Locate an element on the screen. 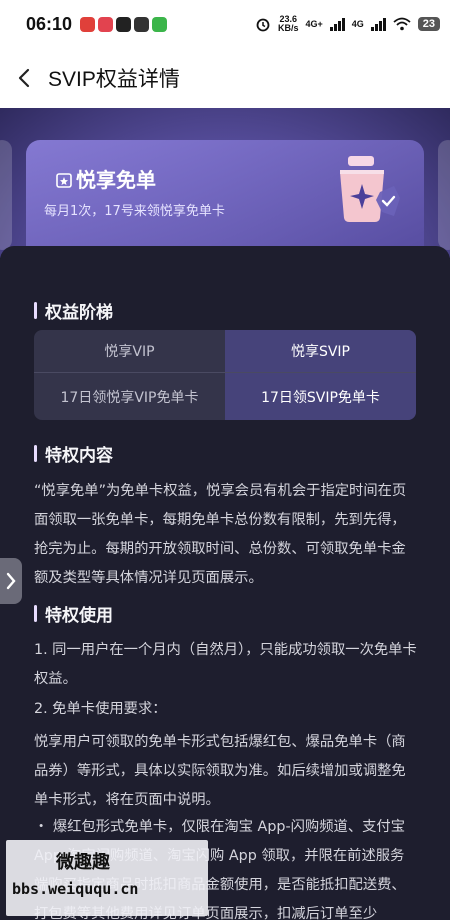  usage-item-1: 1. 同一用户在一个月内（自然月），只能成功领取一次免单卡权益。 is located at coordinates (225, 664).